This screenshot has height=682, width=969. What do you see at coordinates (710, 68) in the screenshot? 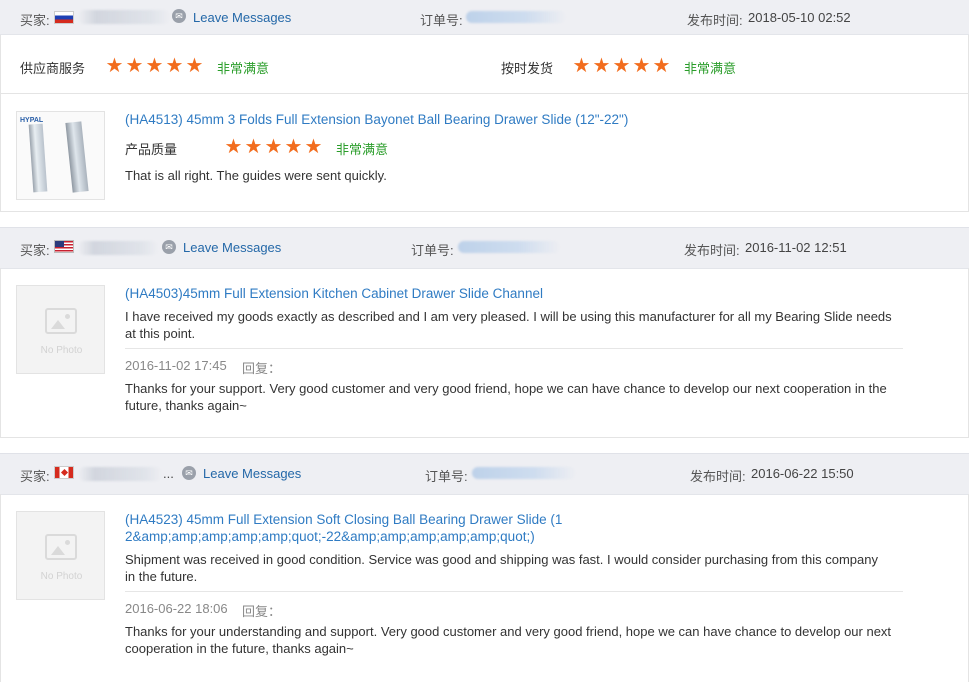
I see `on-time-rating: 非常满意` at bounding box center [710, 68].